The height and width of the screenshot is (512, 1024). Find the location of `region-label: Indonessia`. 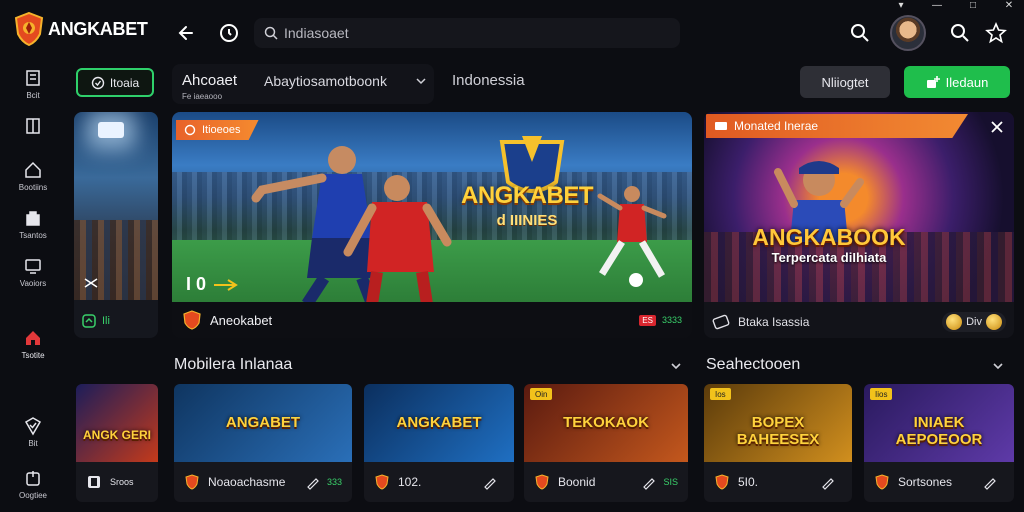

region-label: Indonessia is located at coordinates (488, 80).